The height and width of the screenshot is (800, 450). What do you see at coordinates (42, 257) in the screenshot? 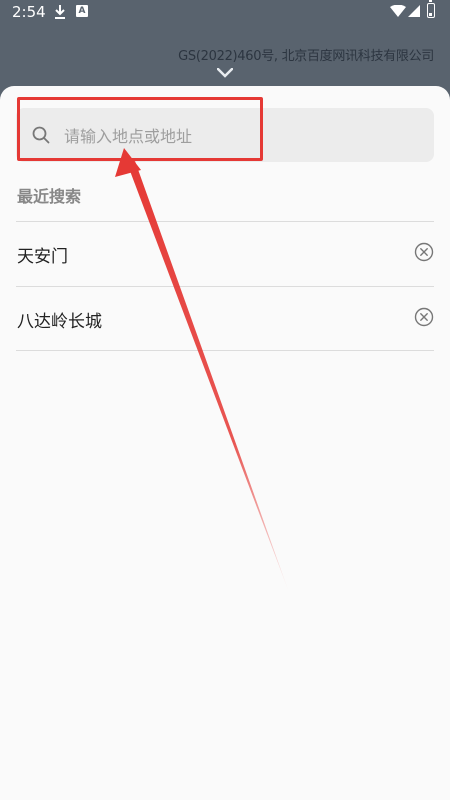
I see `history-item-label: 天安门` at bounding box center [42, 257].